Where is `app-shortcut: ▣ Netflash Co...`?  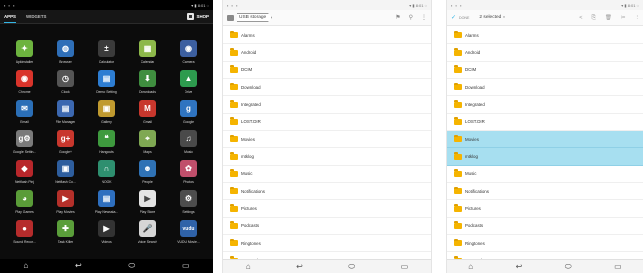
app-shortcut: ▣ Netflash Co... is located at coordinates (65, 175).